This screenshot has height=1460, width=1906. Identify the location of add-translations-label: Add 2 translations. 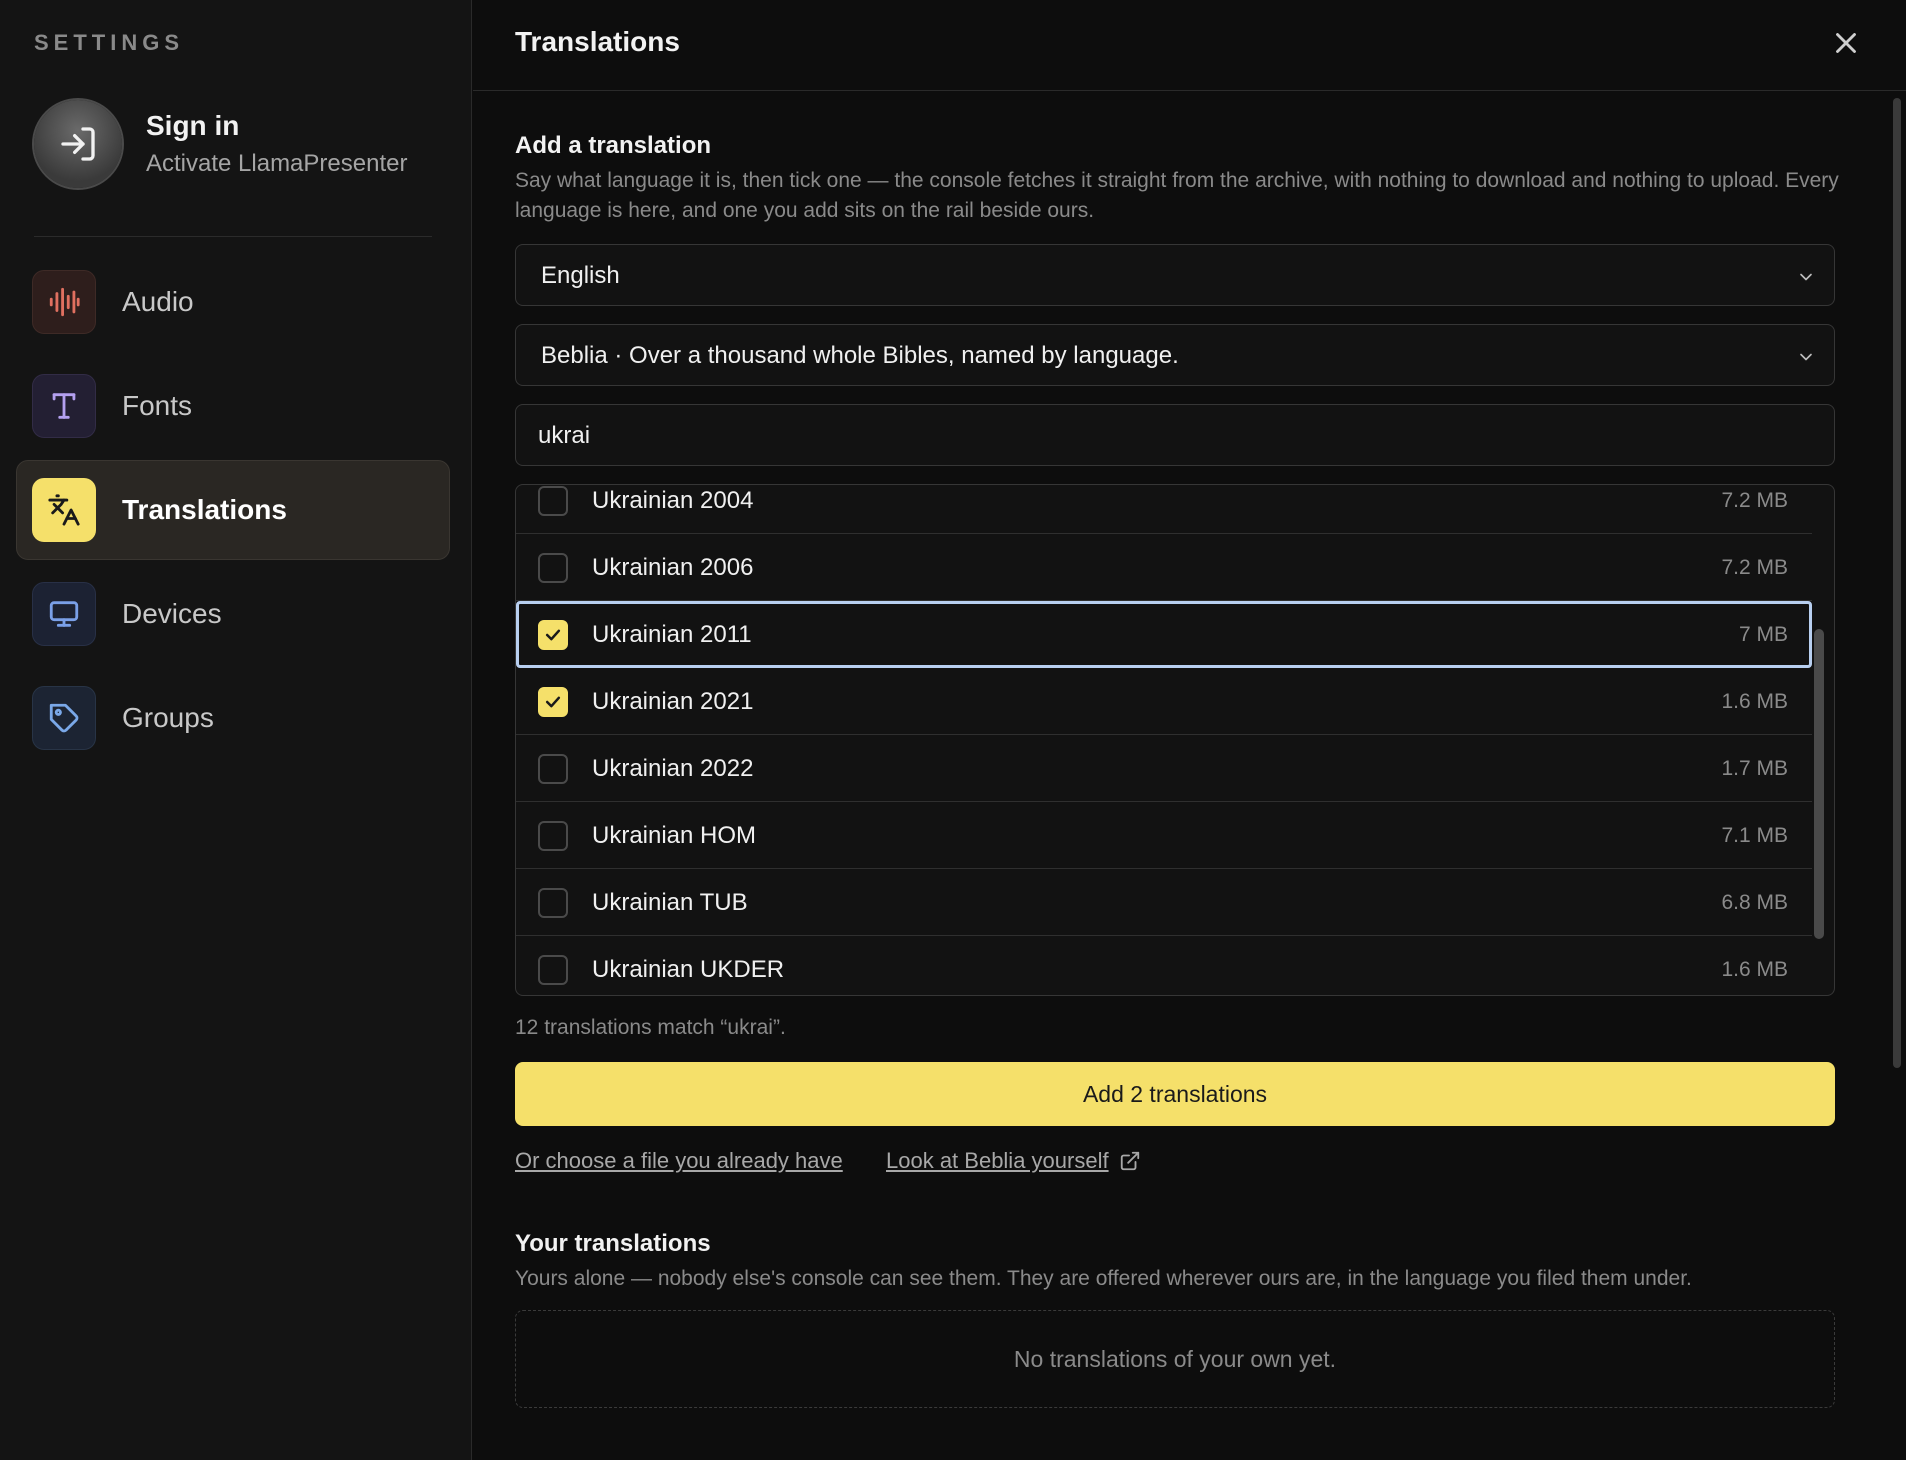
(1175, 1093).